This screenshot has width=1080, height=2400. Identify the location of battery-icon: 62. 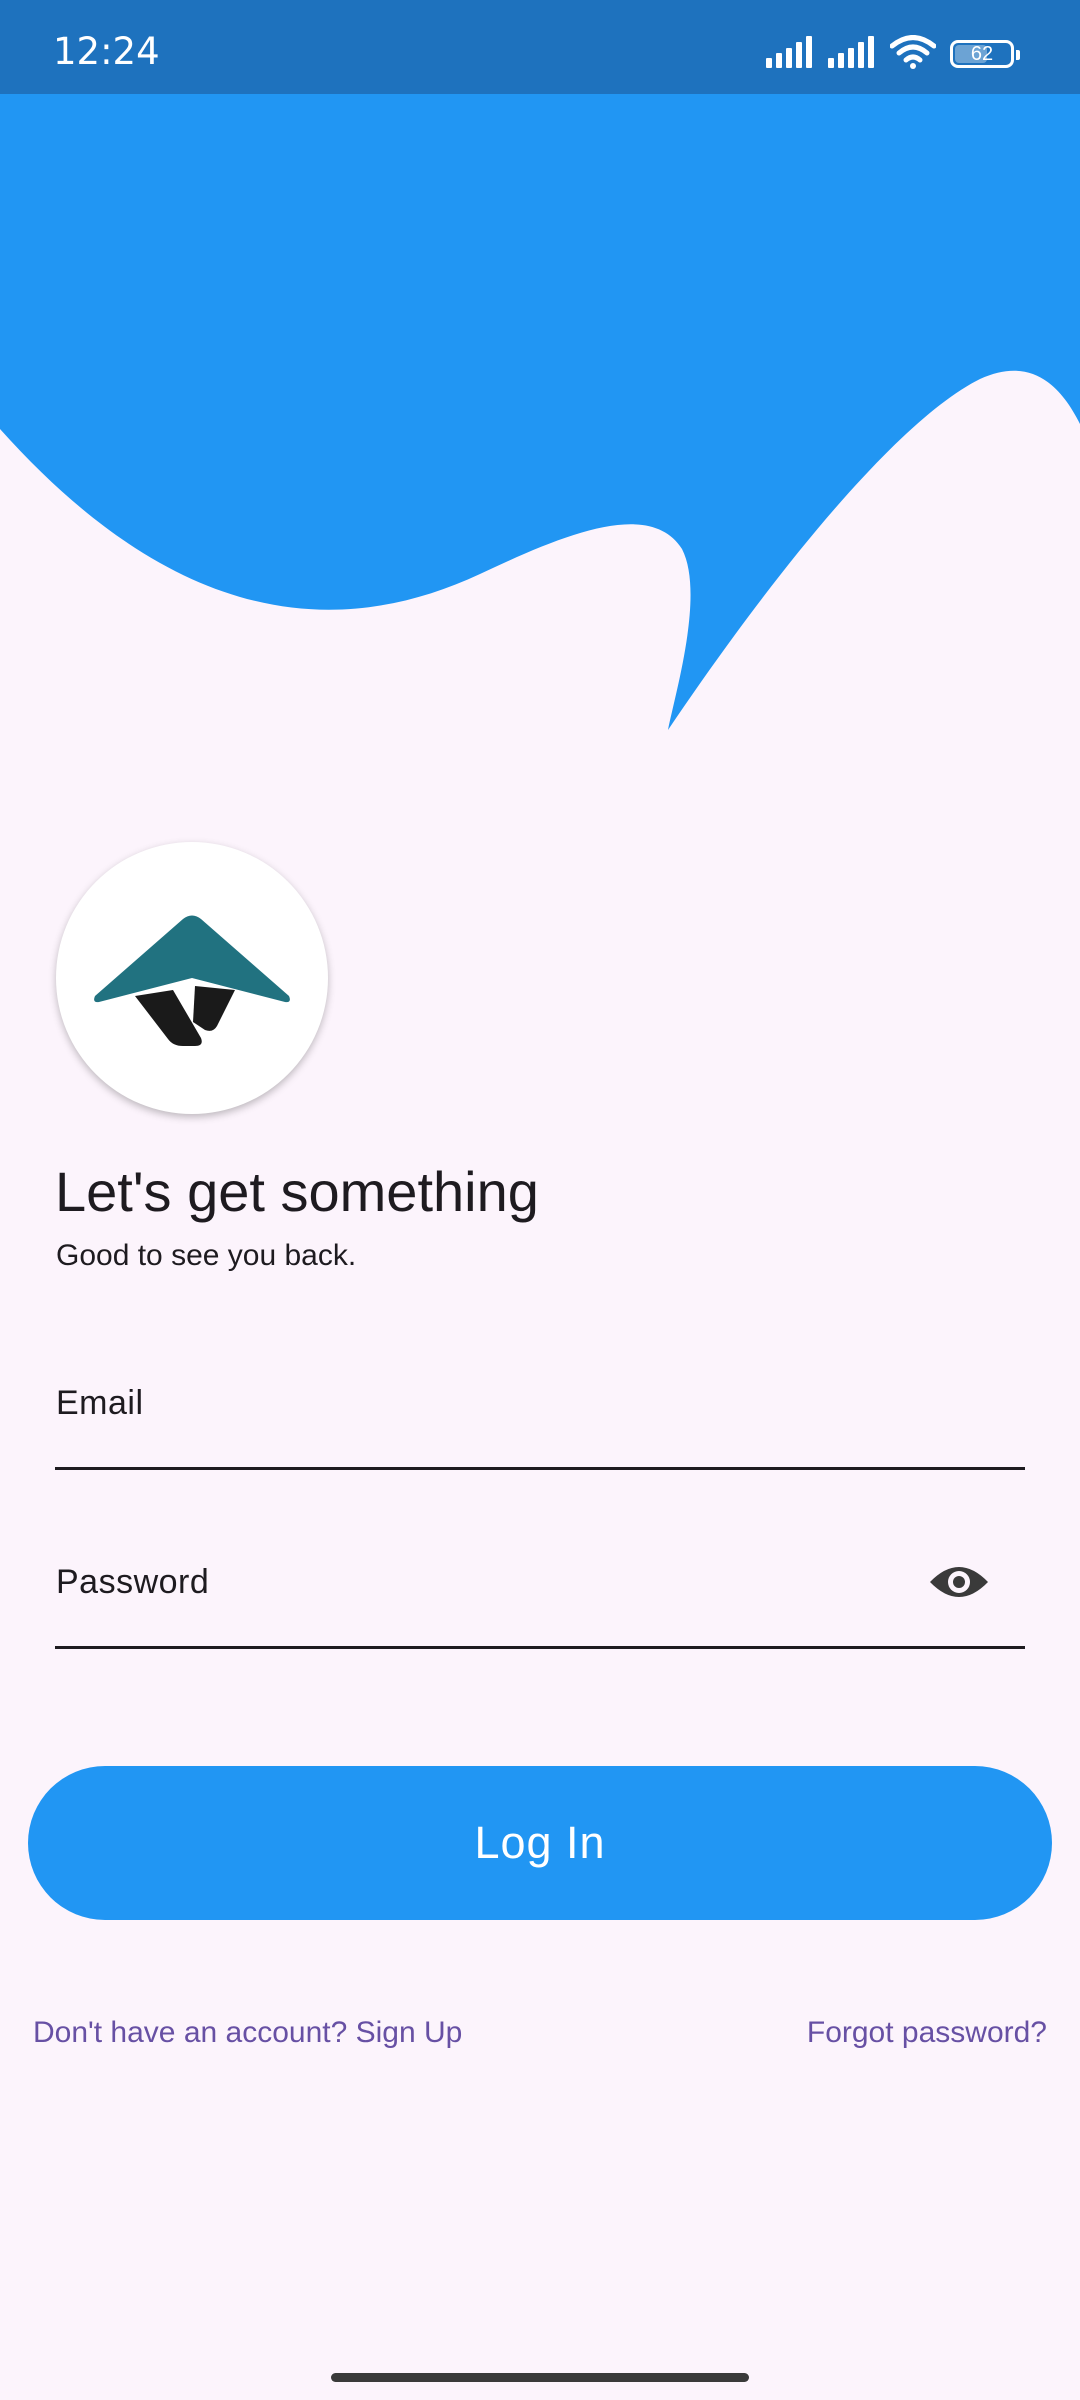
(985, 54).